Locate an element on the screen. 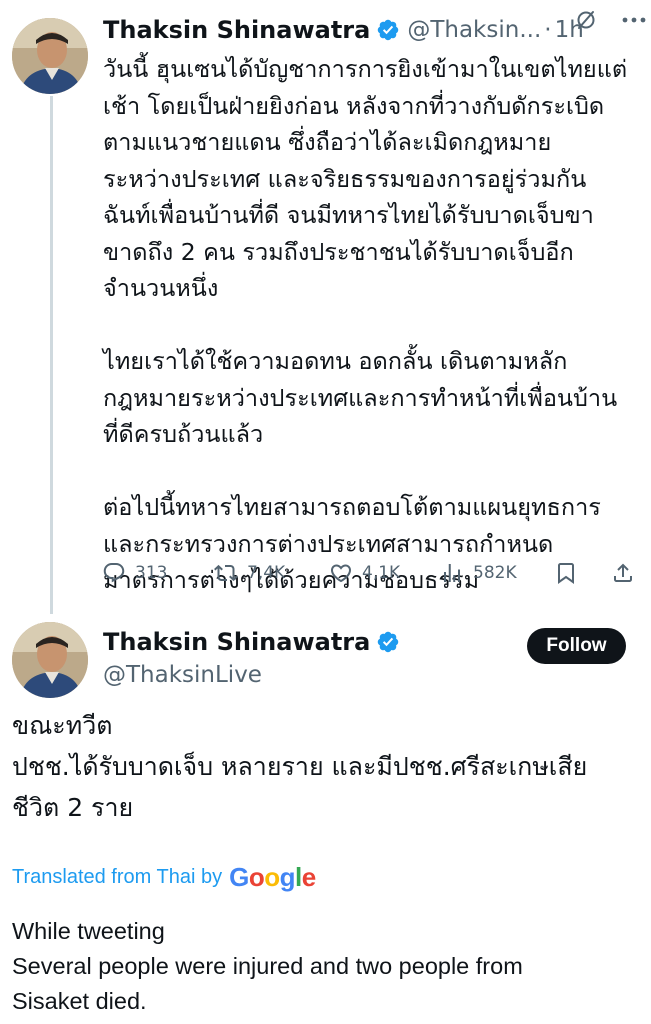 This screenshot has width=651, height=1024. follow-button: Follow is located at coordinates (576, 646).